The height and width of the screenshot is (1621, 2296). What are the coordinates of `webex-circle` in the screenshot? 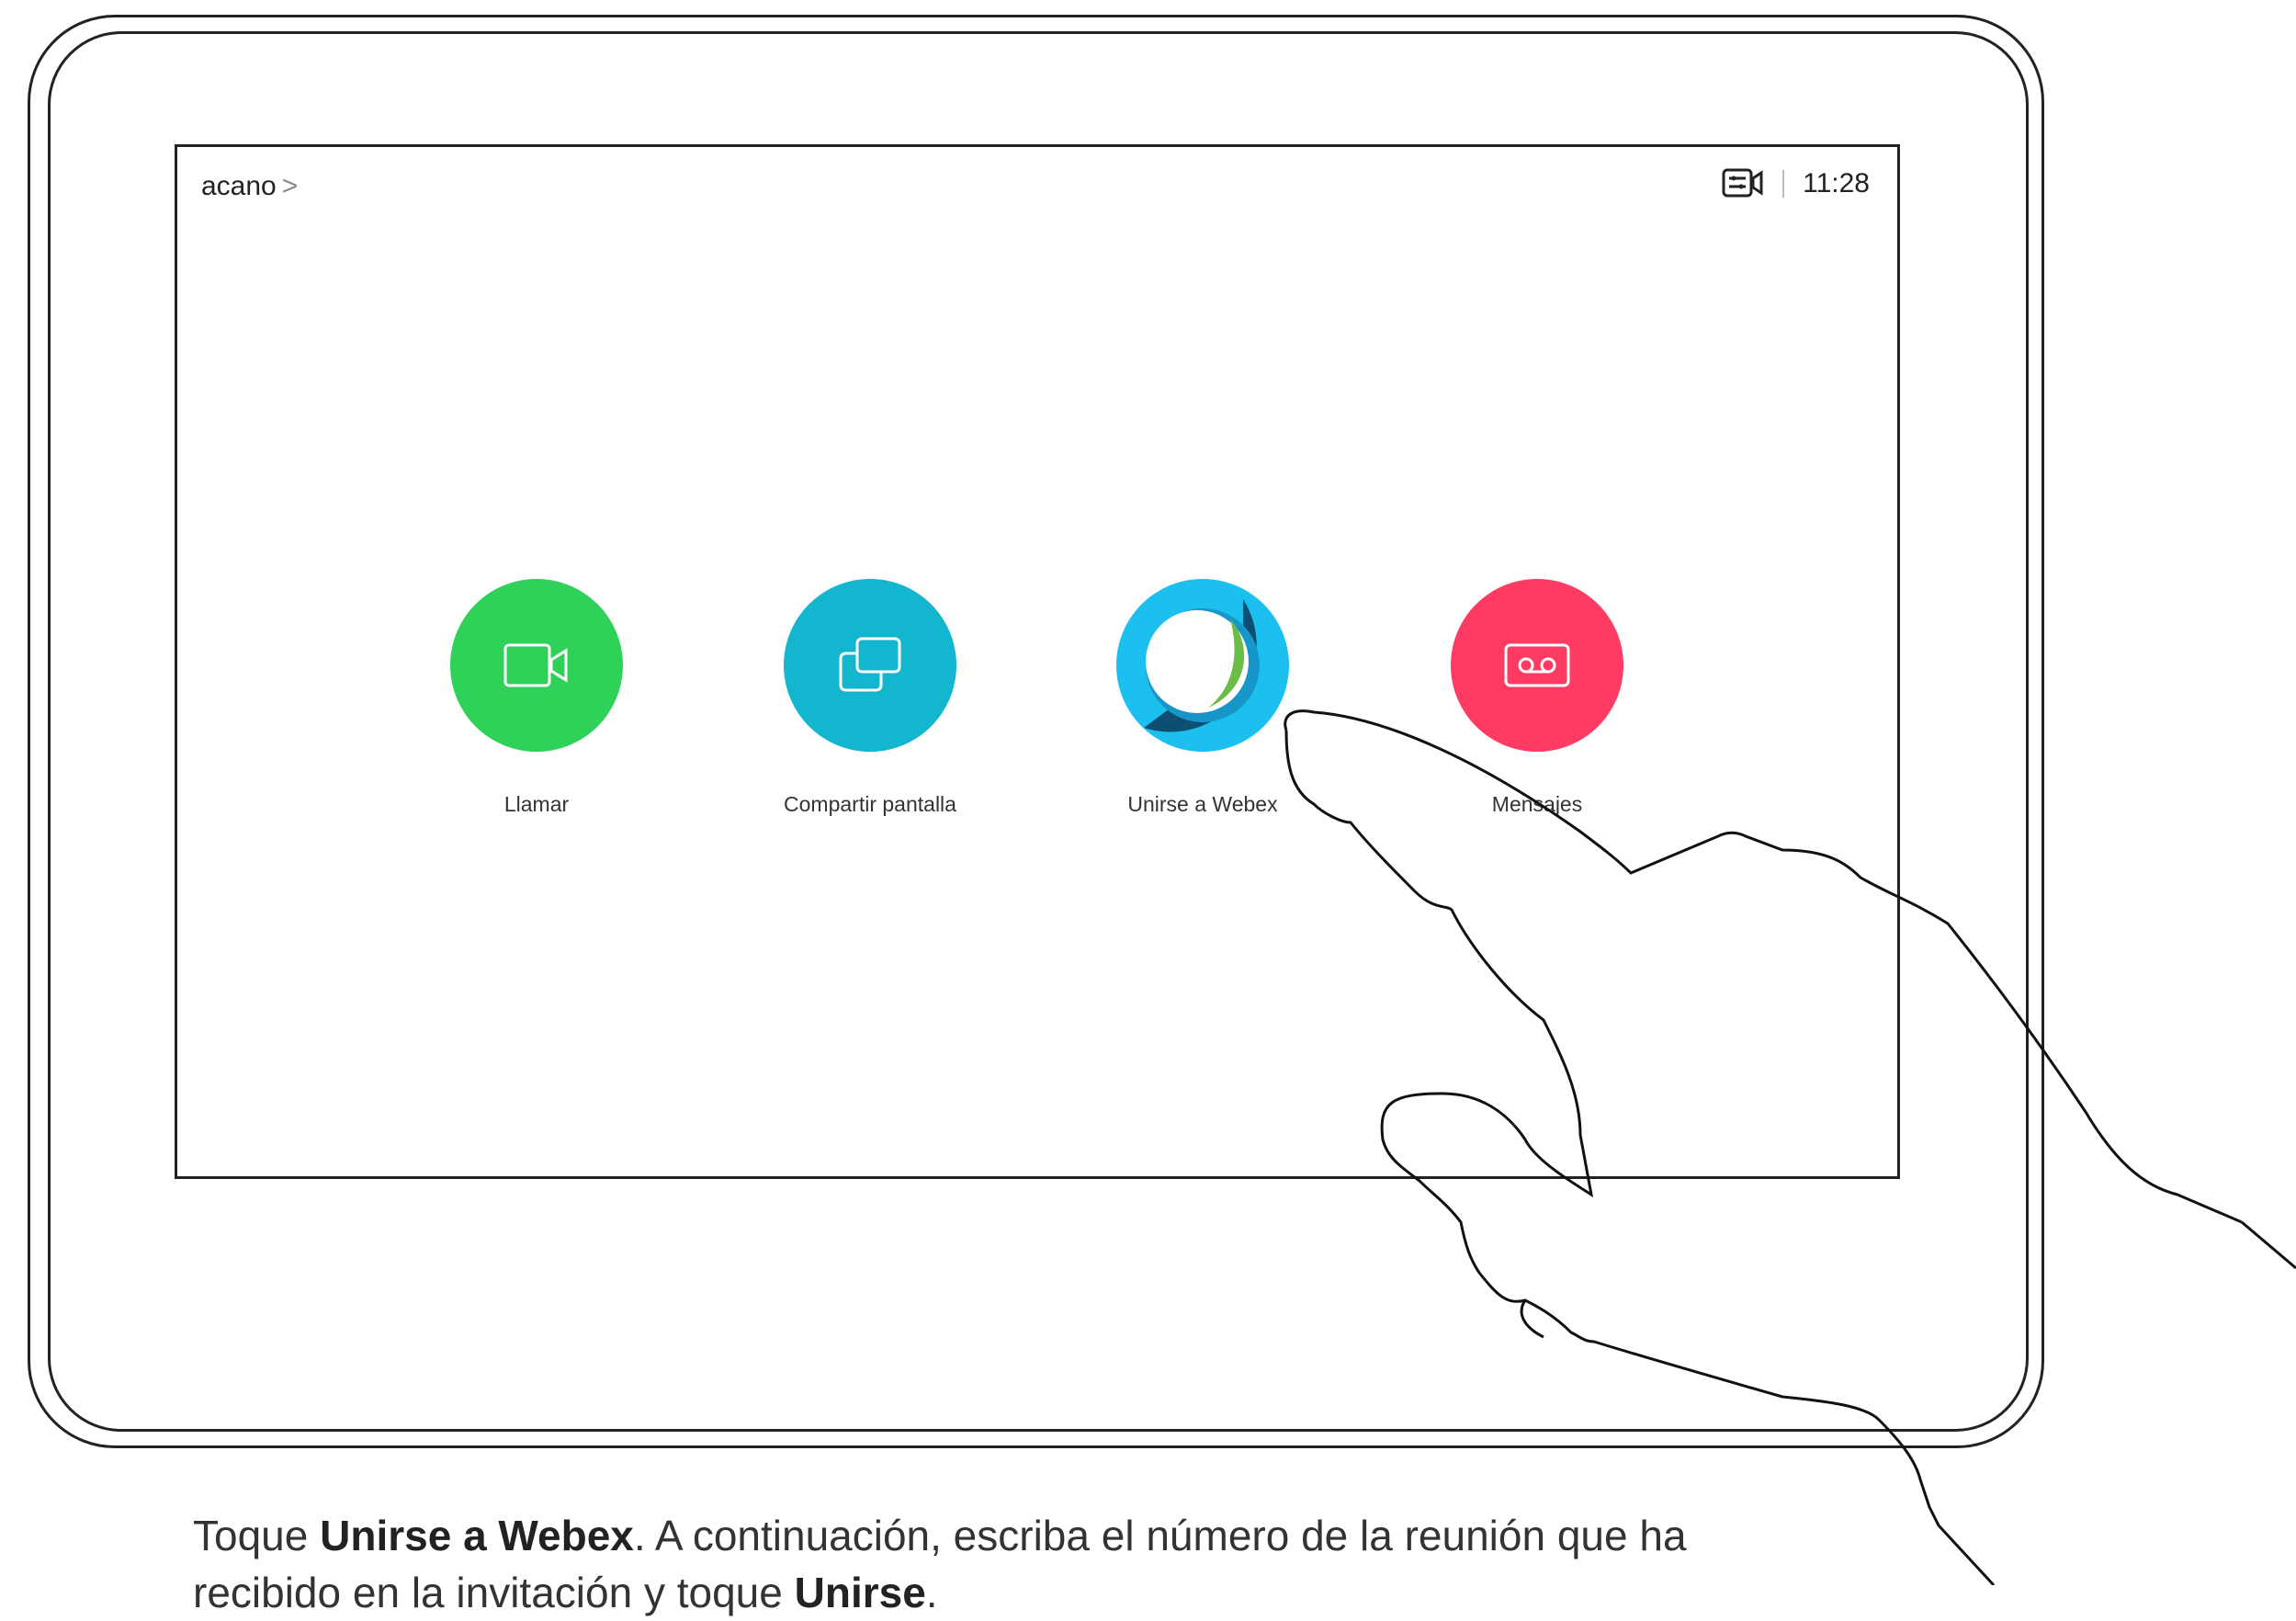 It's located at (1202, 665).